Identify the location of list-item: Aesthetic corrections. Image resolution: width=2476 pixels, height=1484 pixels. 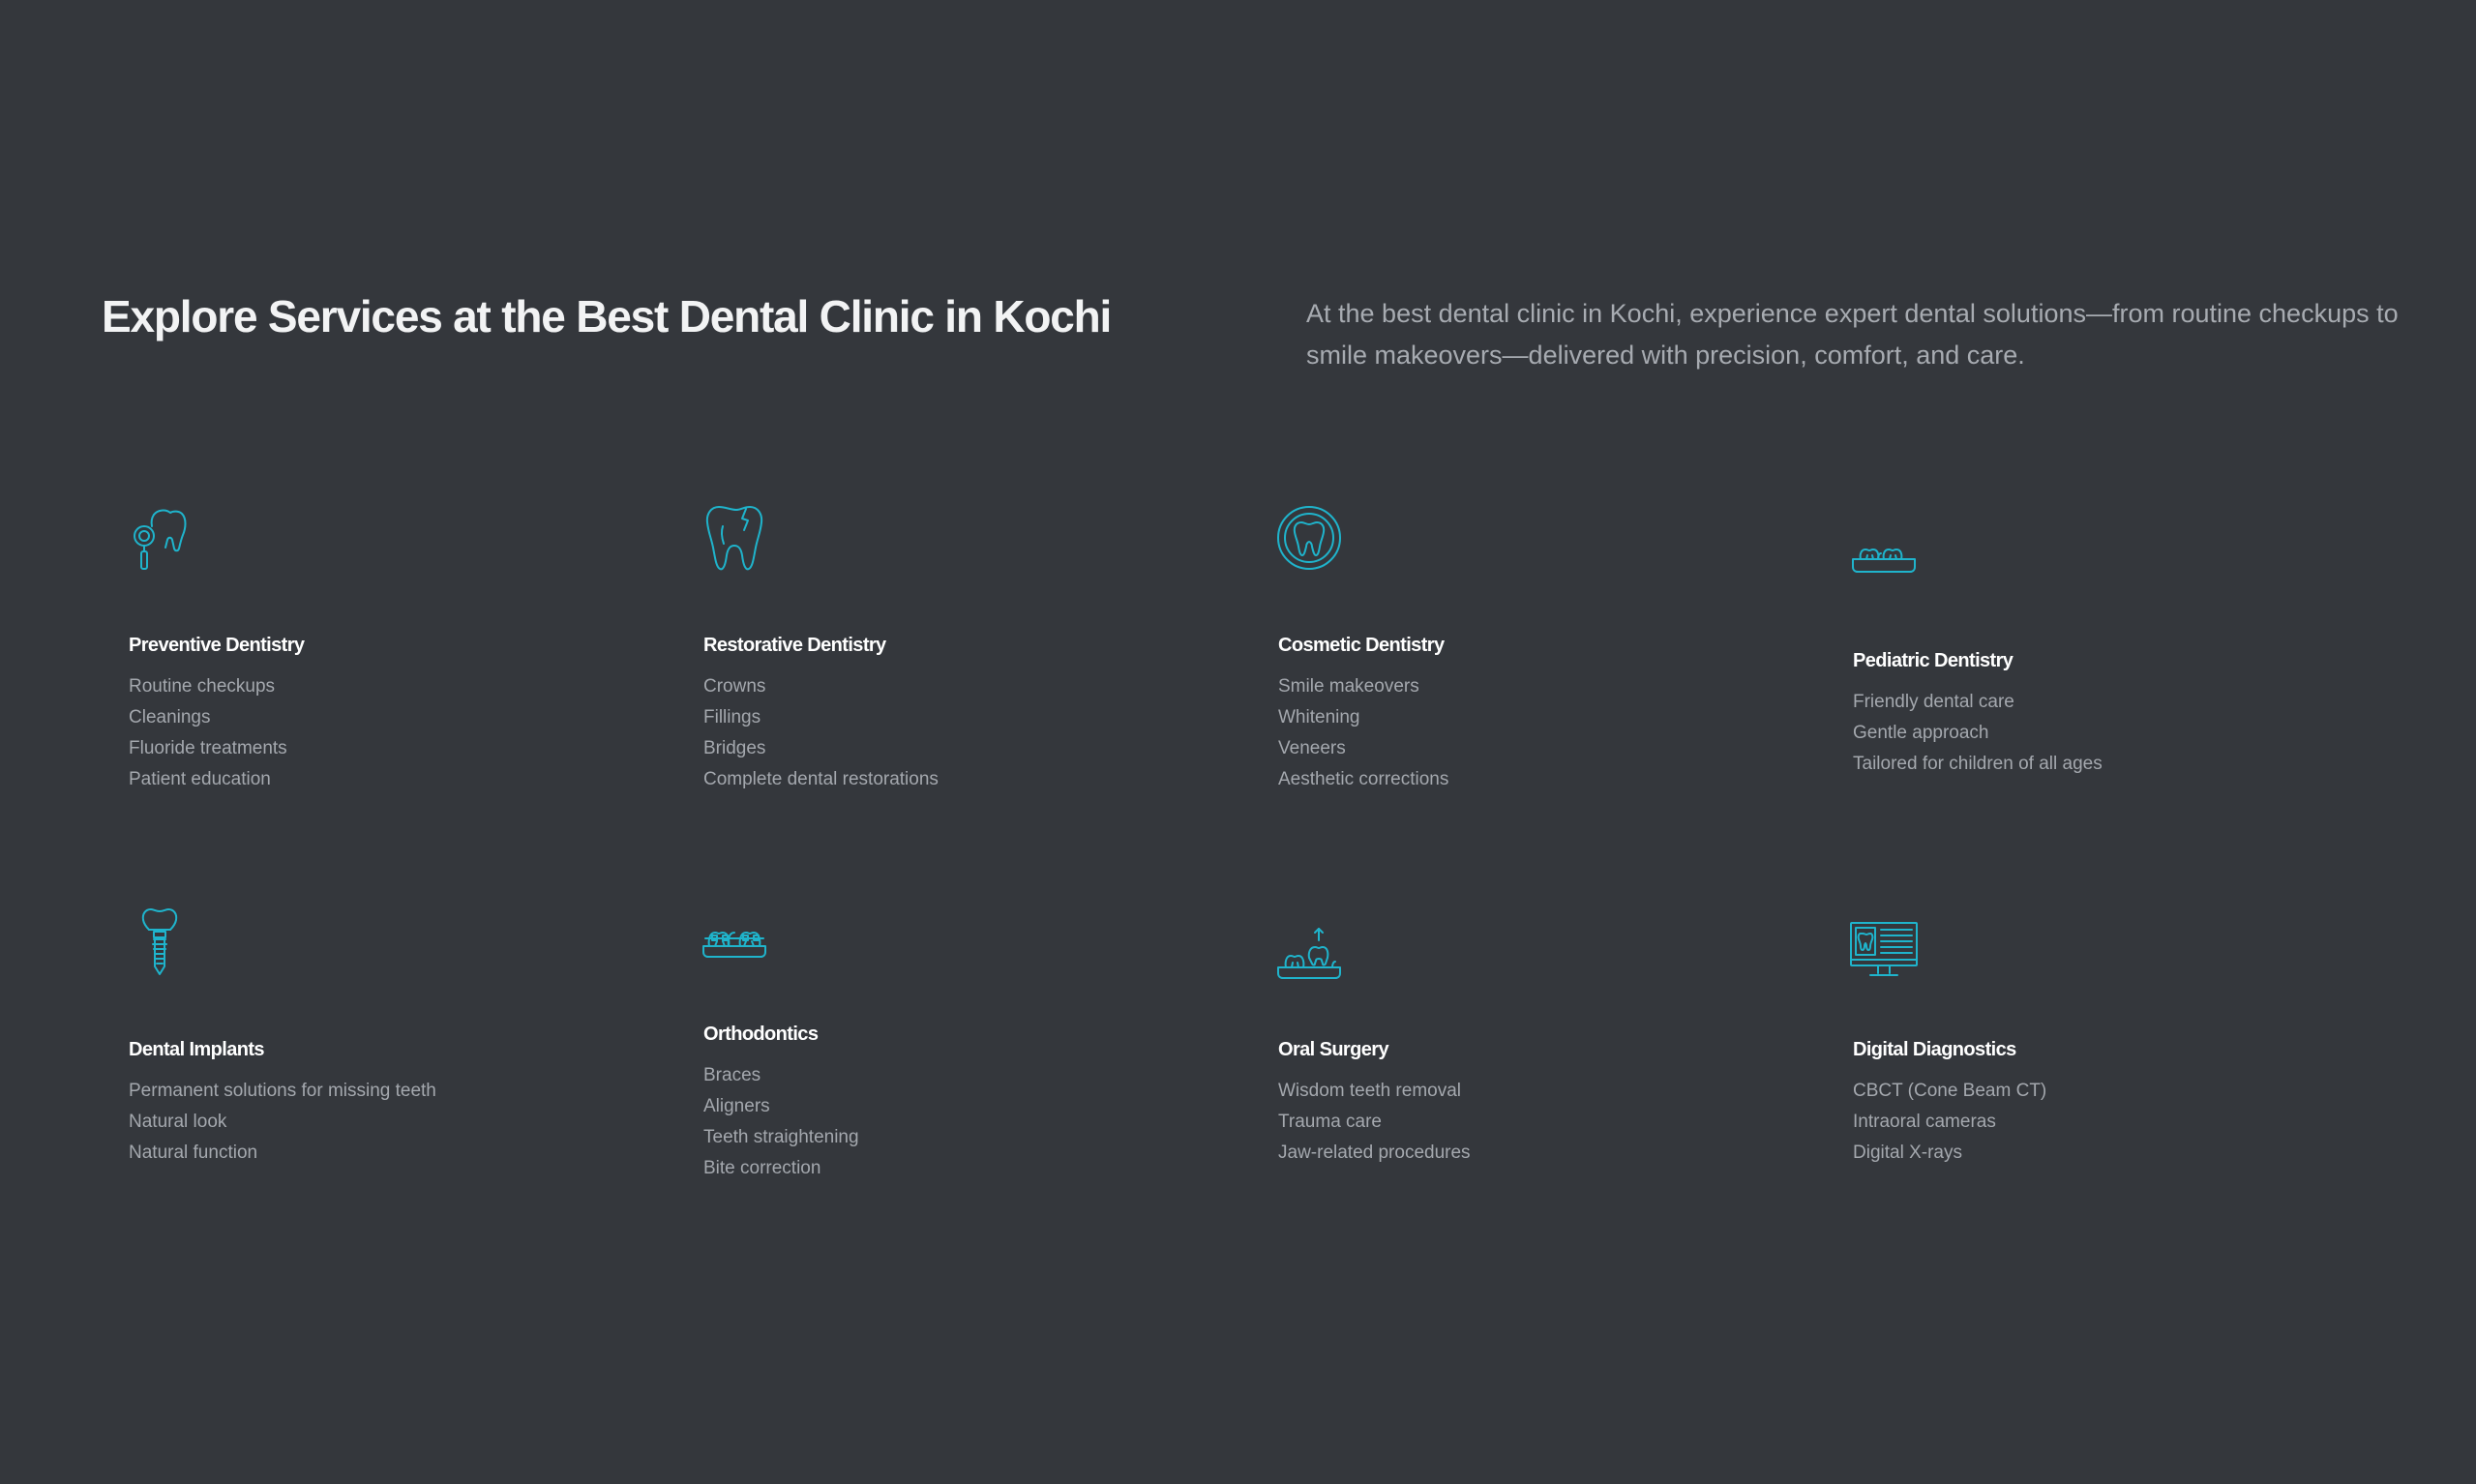
(1363, 779).